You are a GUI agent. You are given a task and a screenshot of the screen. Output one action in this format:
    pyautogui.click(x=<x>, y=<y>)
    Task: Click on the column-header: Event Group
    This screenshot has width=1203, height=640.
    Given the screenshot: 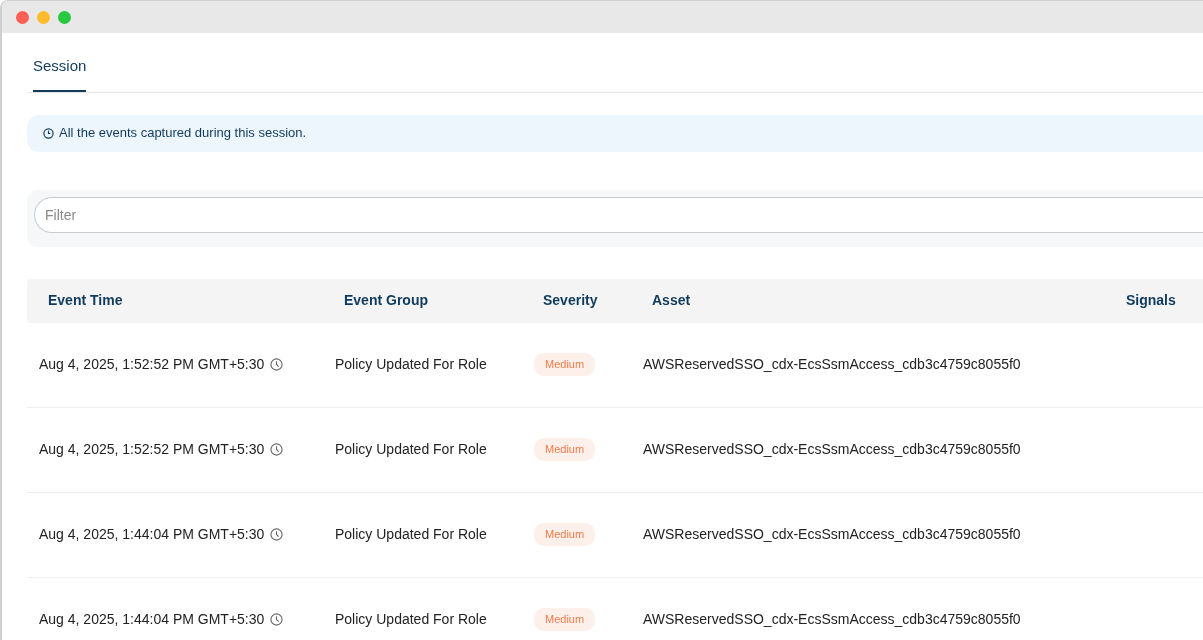 What is the action you would take?
    pyautogui.click(x=386, y=300)
    